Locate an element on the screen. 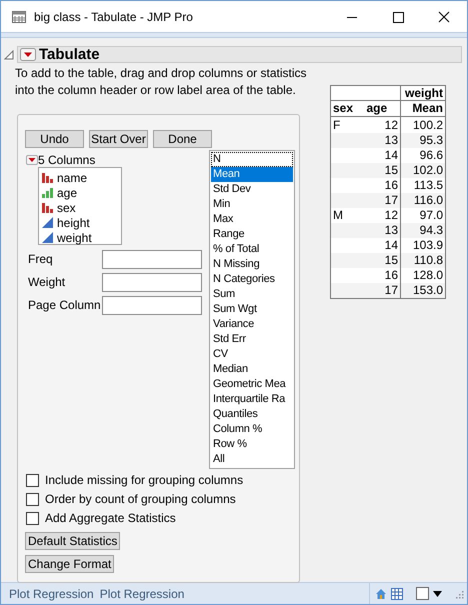  menu-triangle-icon is located at coordinates (32, 159).